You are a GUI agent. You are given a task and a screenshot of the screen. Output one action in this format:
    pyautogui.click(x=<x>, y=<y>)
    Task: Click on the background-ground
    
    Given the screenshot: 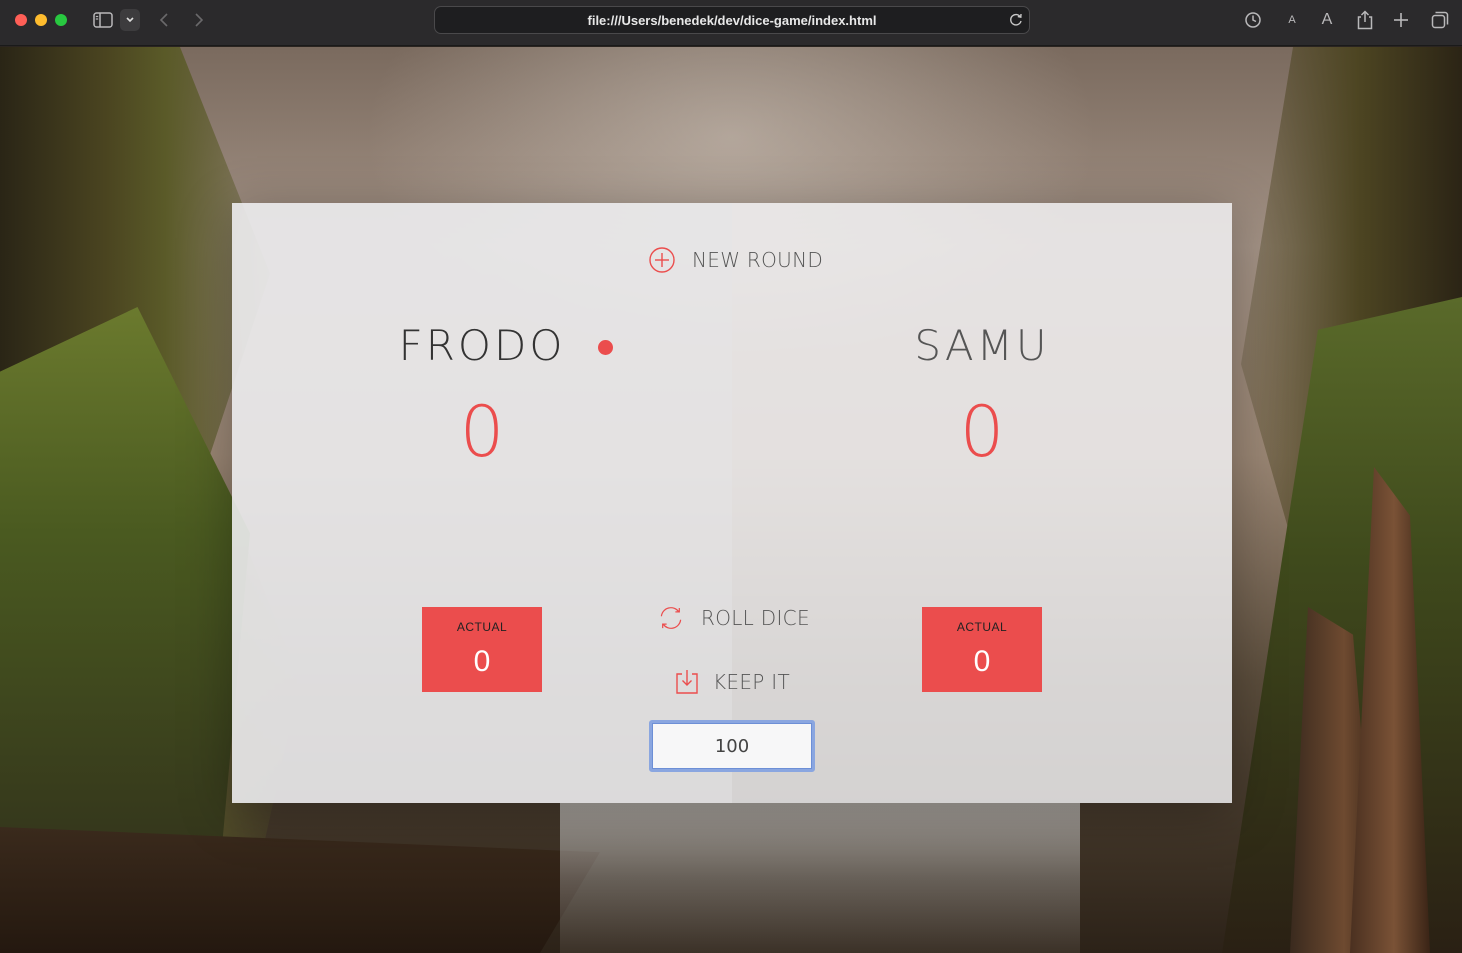 What is the action you would take?
    pyautogui.click(x=300, y=890)
    